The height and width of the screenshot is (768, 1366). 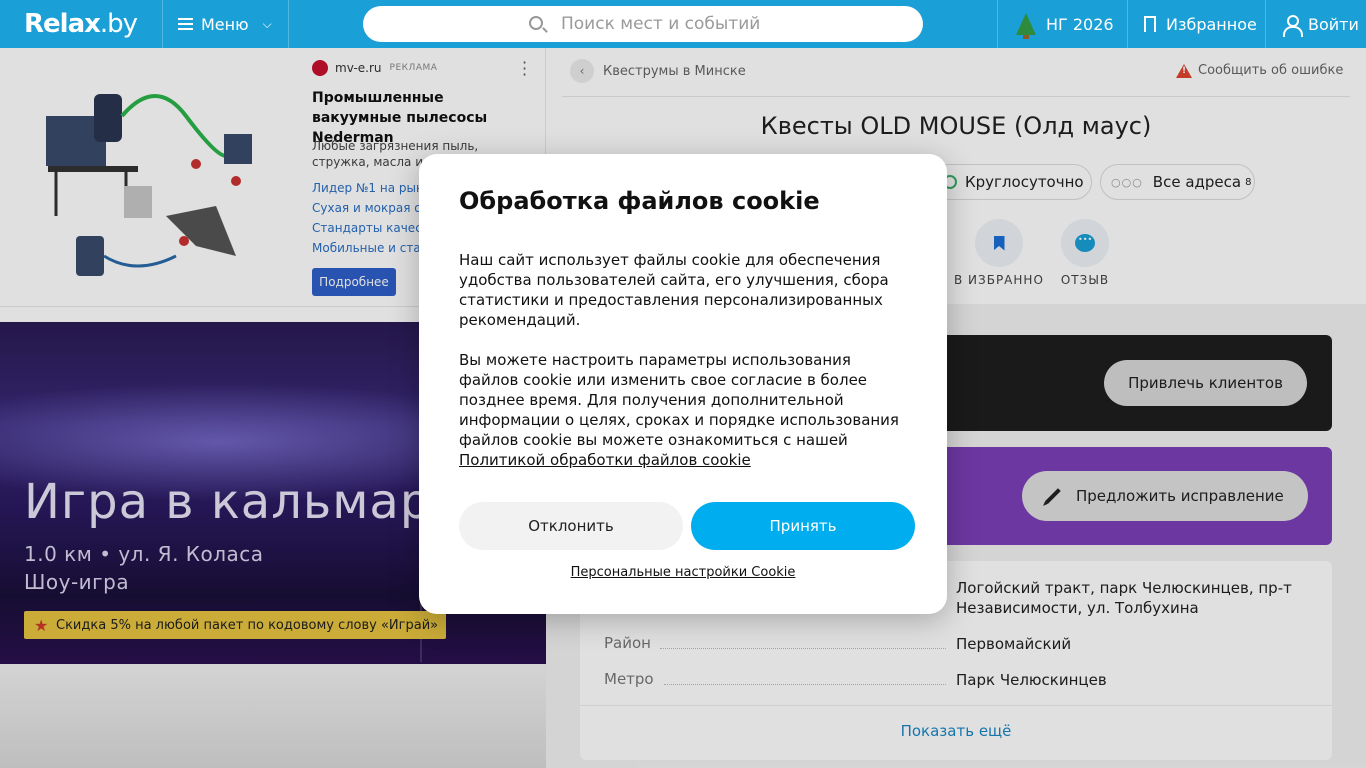 What do you see at coordinates (605, 460) in the screenshot?
I see `cookie-policy-link: Политикой обработки файлов cookie` at bounding box center [605, 460].